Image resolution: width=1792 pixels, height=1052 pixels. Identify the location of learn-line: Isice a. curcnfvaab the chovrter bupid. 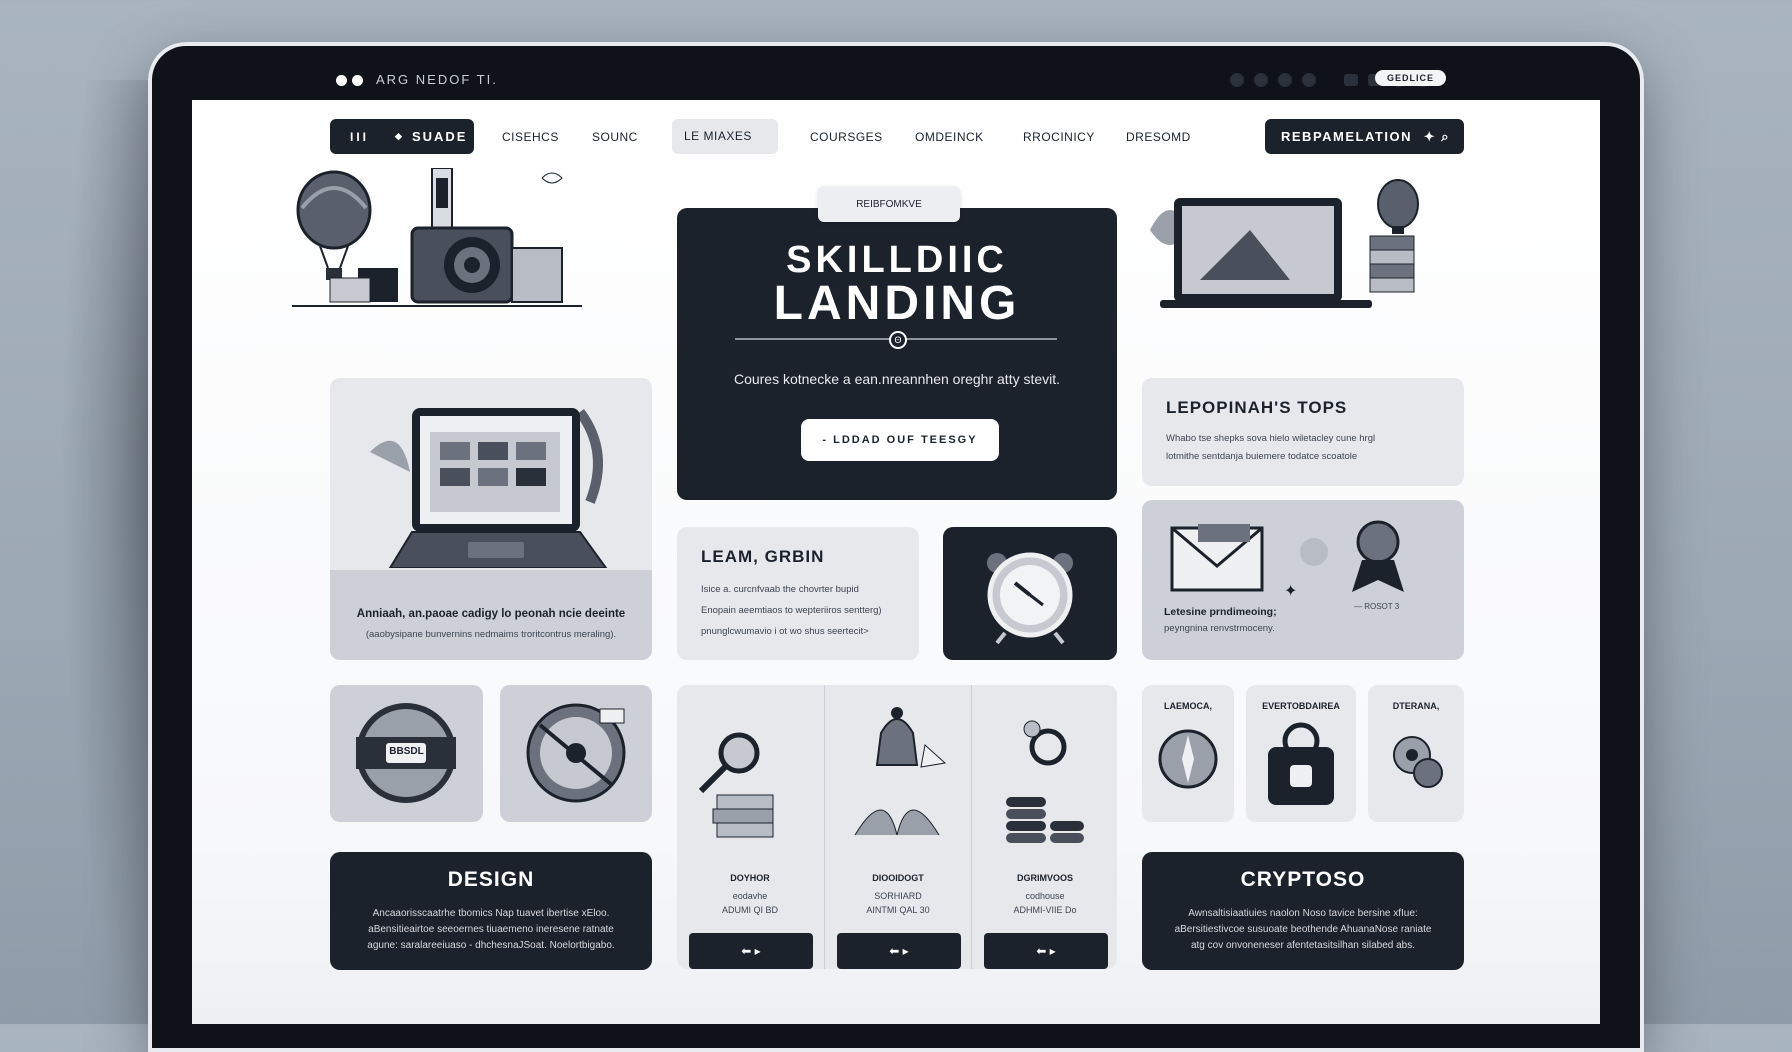
(780, 589).